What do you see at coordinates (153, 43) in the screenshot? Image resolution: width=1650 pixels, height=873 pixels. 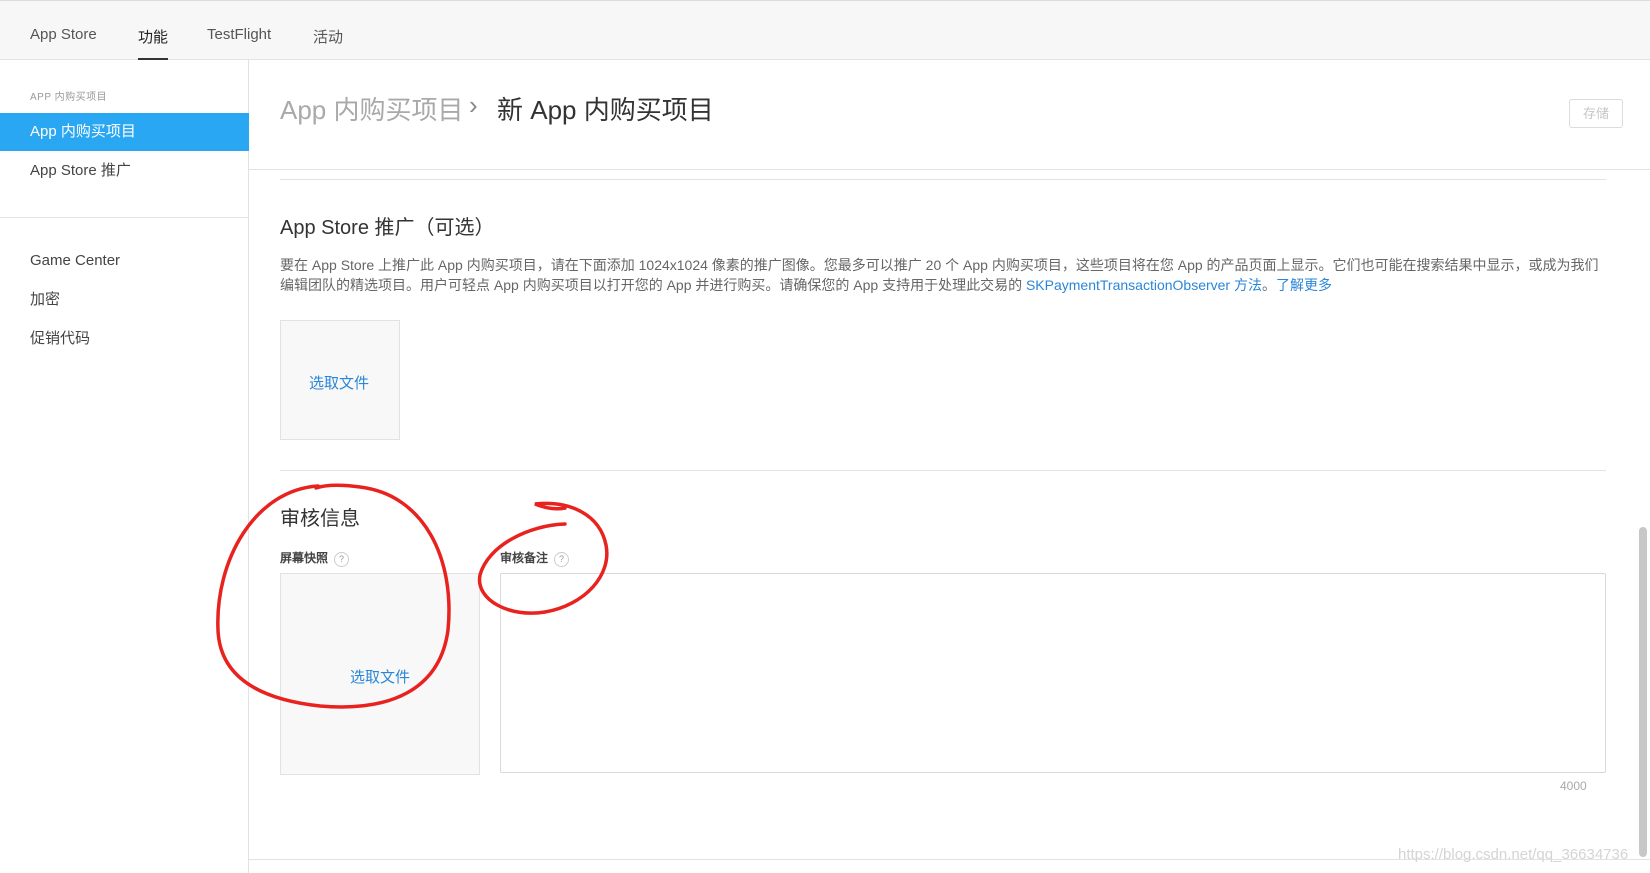 I see `tab-features: 功能` at bounding box center [153, 43].